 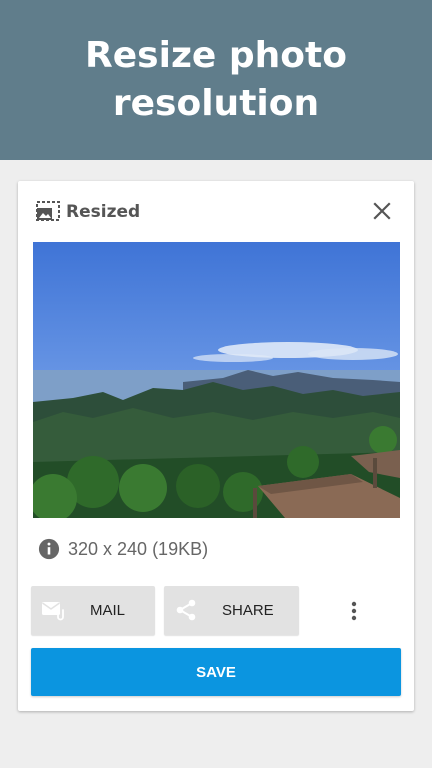 I want to click on share-button: SHARE, so click(x=231, y=610).